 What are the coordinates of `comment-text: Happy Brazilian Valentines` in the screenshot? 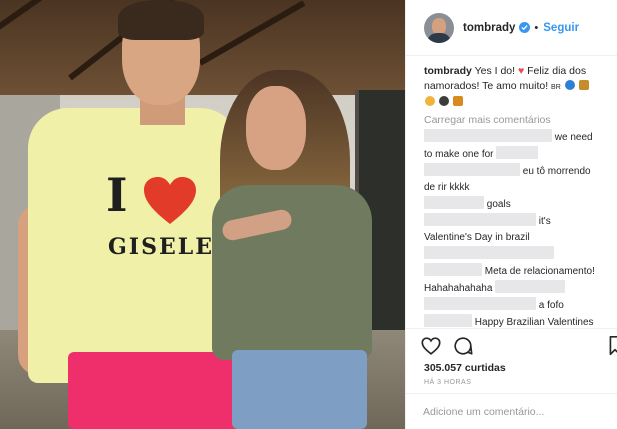 It's located at (534, 322).